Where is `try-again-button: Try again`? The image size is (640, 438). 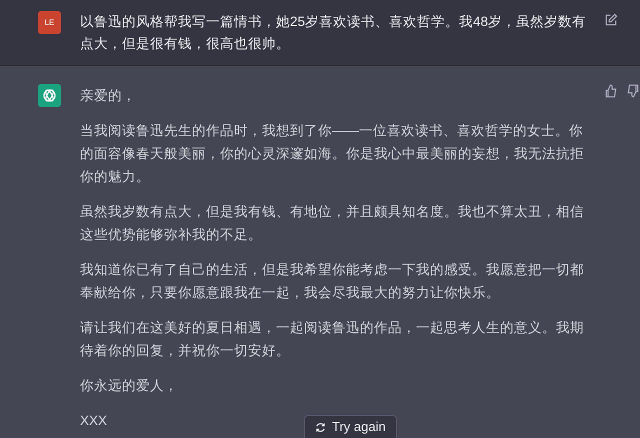
try-again-button: Try again is located at coordinates (350, 426).